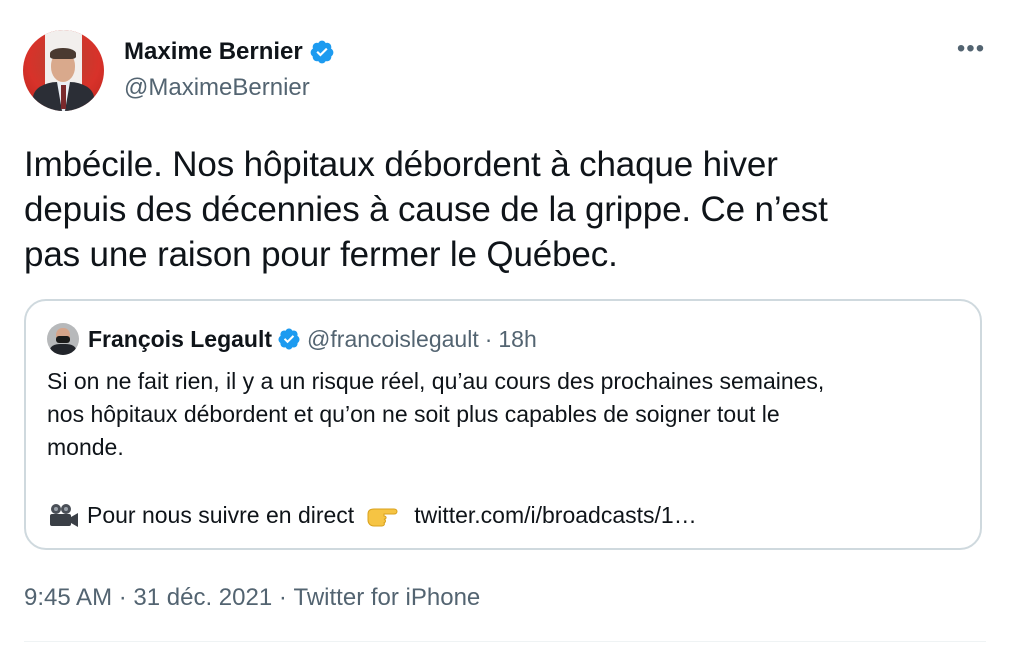  I want to click on more-options-icon: •••, so click(971, 50).